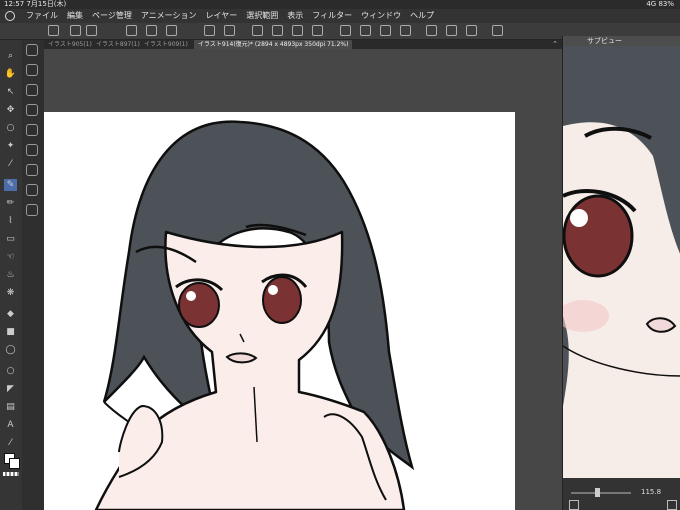  What do you see at coordinates (10, 239) in the screenshot?
I see `eraser-tool-icon: ▭` at bounding box center [10, 239].